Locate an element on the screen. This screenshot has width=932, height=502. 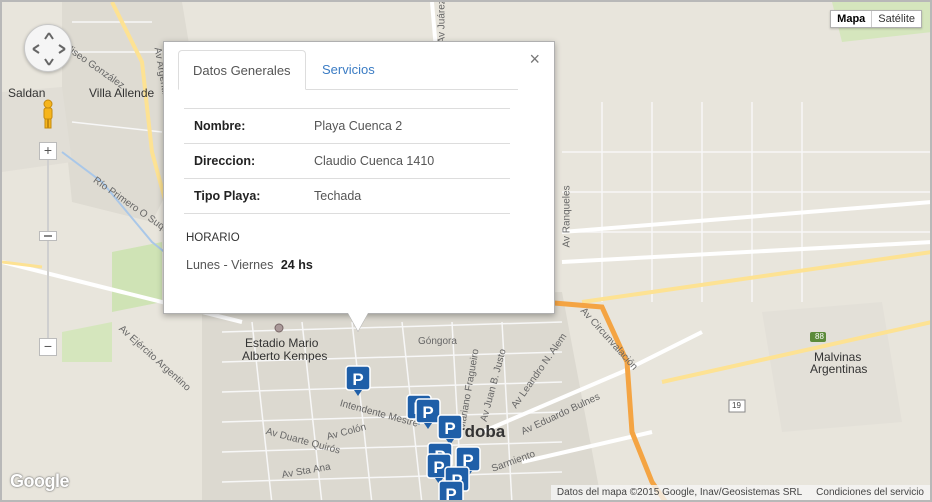
map-label-gongora: Góngora is located at coordinates (437, 341).